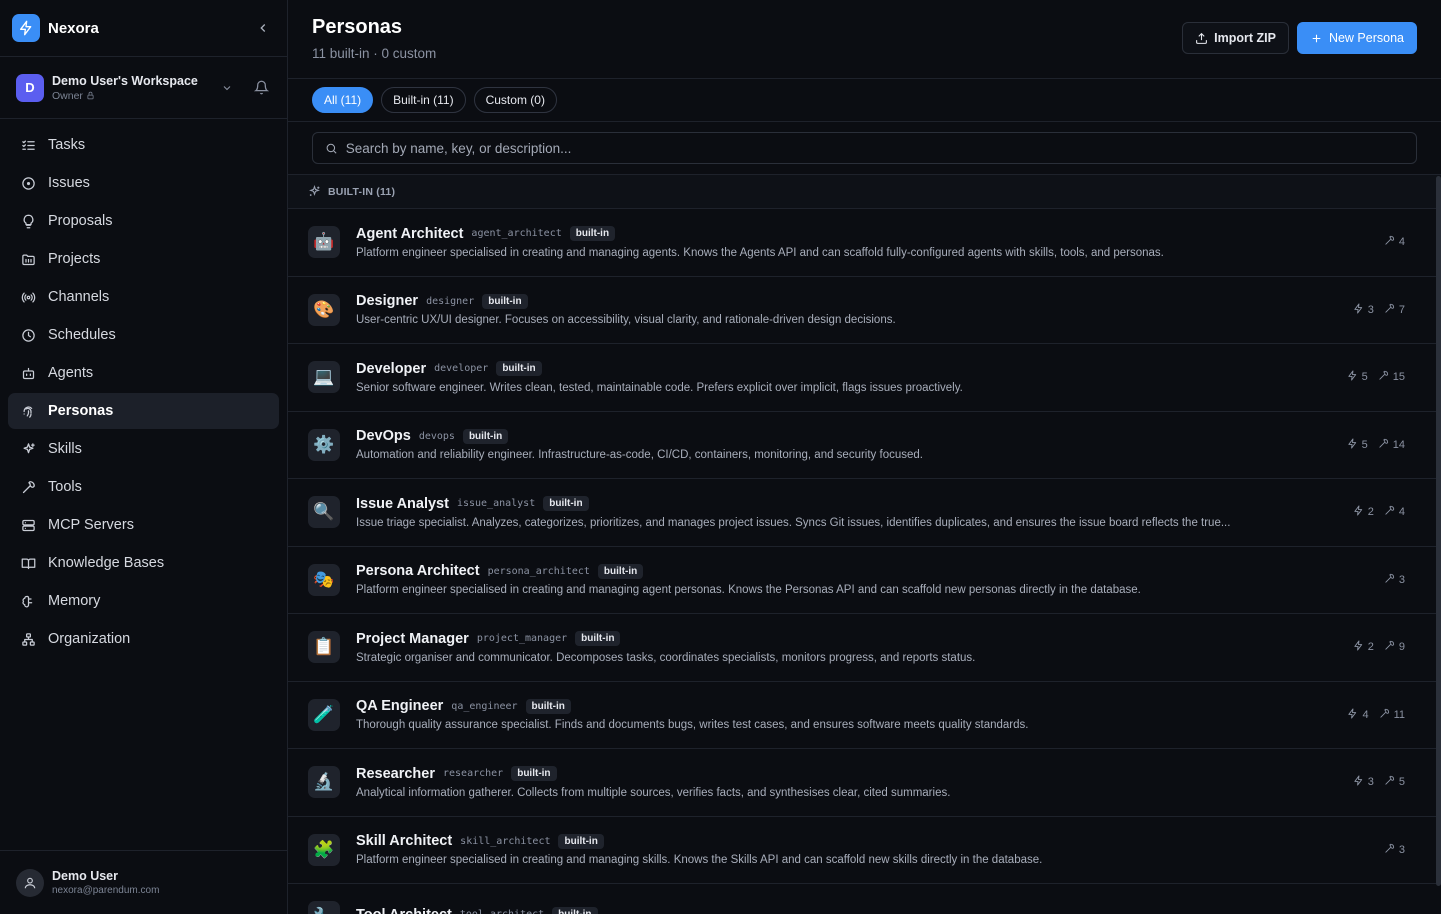 The image size is (1441, 914). Describe the element at coordinates (28, 449) in the screenshot. I see `sparkles-icon` at that location.